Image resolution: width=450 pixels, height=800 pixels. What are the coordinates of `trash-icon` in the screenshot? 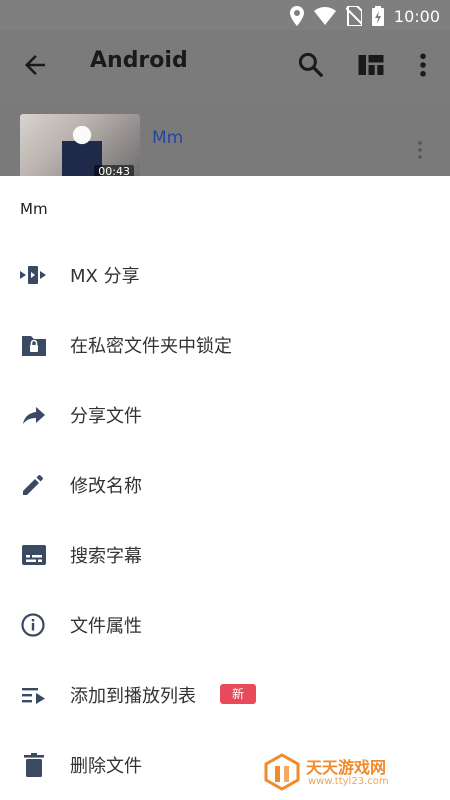 It's located at (34, 765).